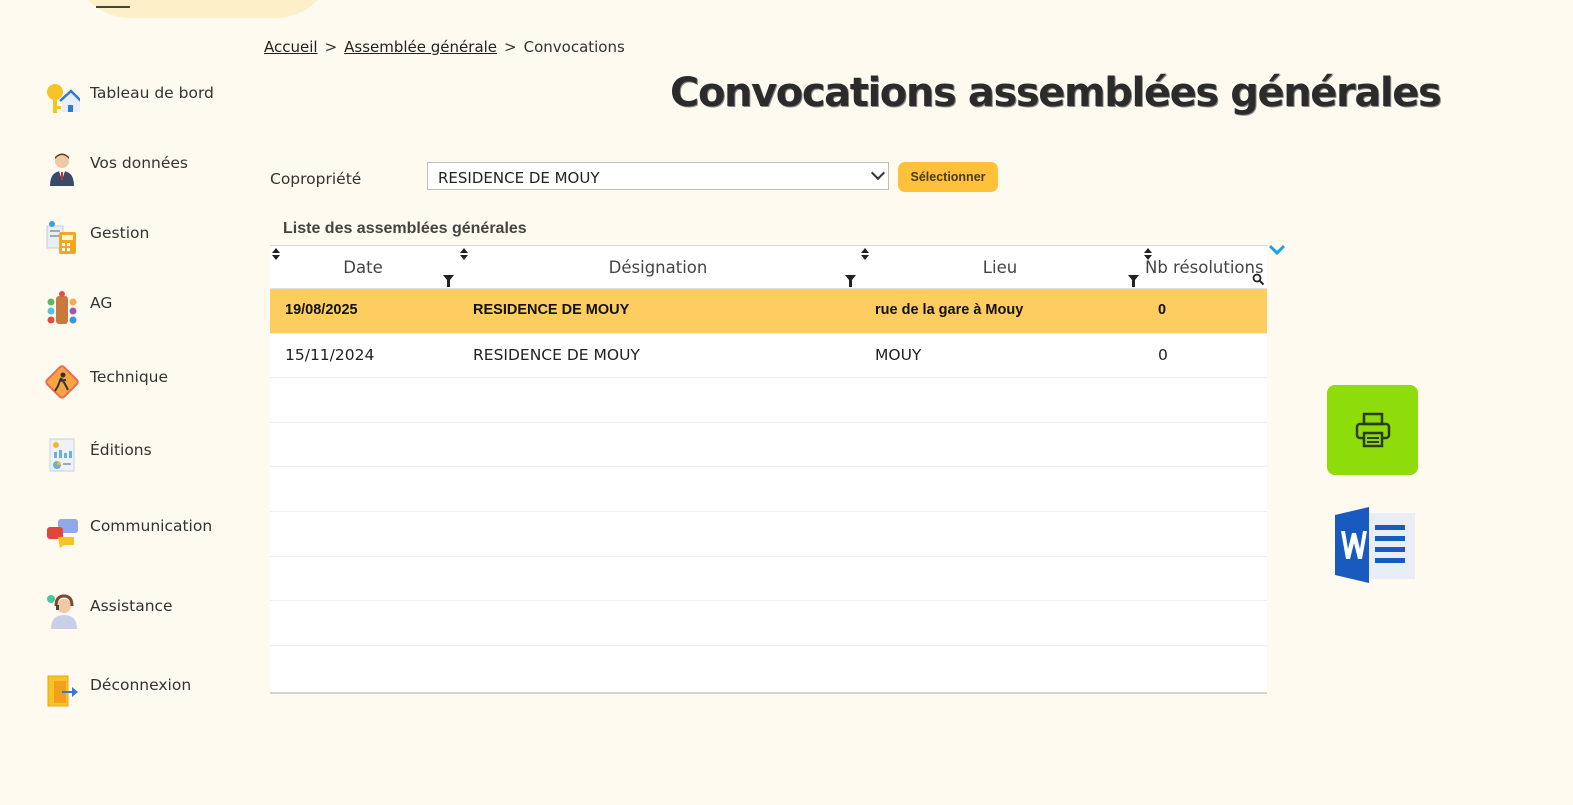 The image size is (1573, 805). I want to click on cell-date: 19/08/2025, so click(321, 310).